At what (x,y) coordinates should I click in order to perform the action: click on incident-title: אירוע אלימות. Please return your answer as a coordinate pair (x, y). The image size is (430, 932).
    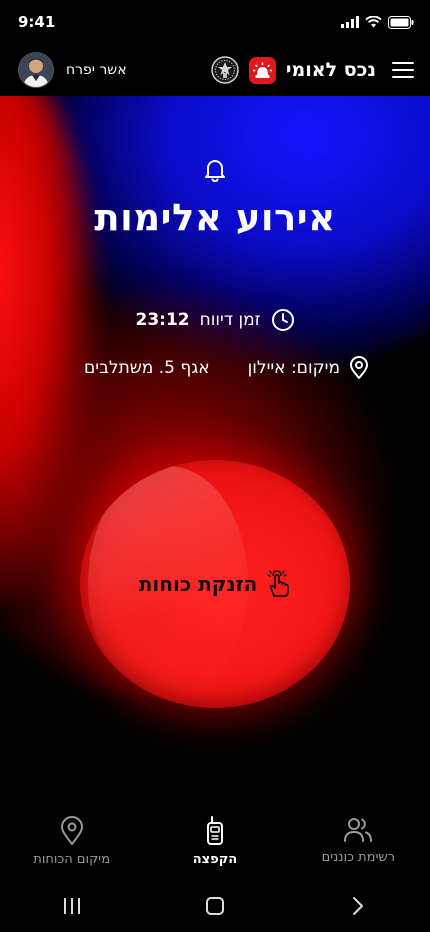
    Looking at the image, I should click on (215, 217).